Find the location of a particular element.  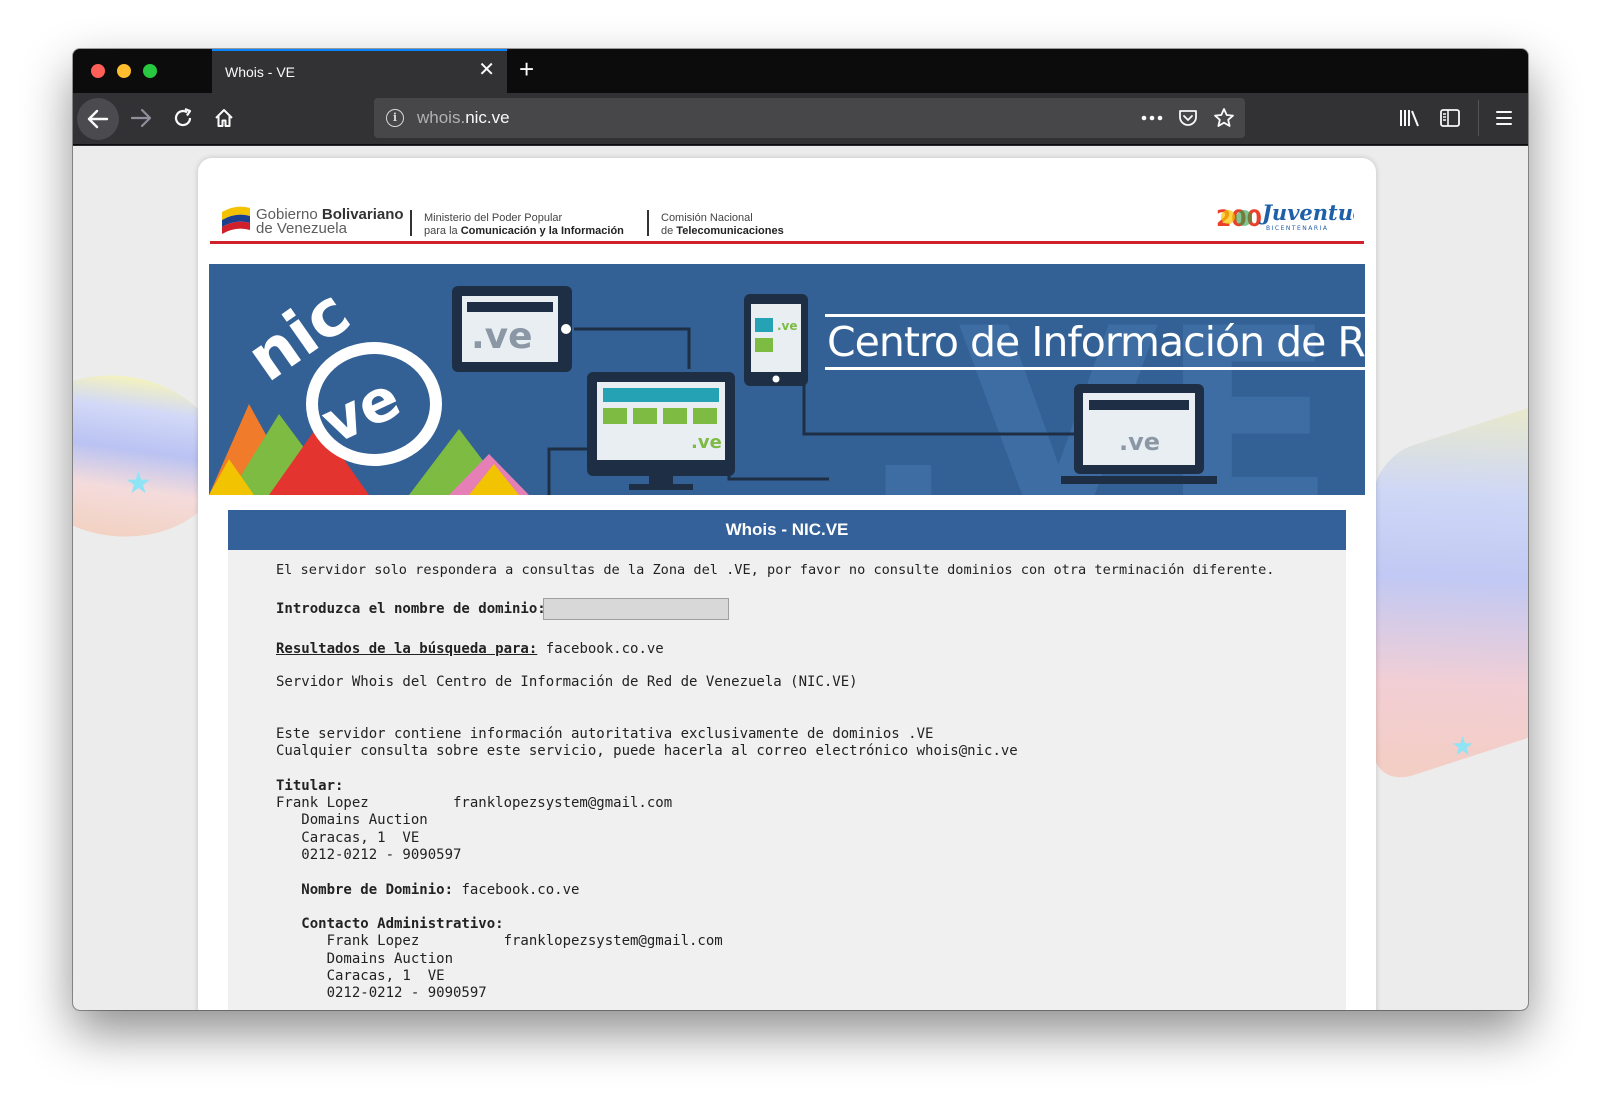

whois-panel-title: Whois - NIC.VE is located at coordinates (787, 530).